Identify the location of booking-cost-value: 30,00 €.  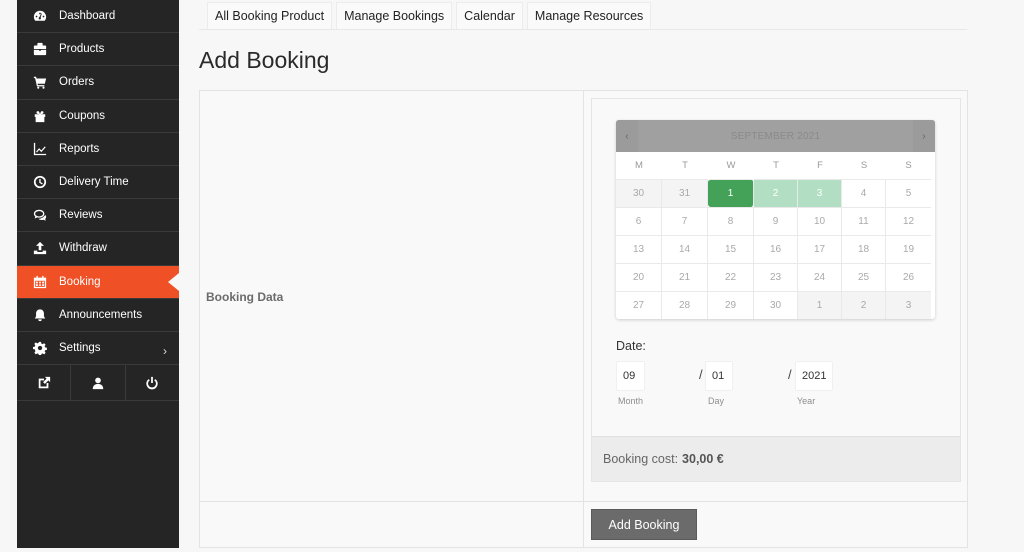
(703, 459).